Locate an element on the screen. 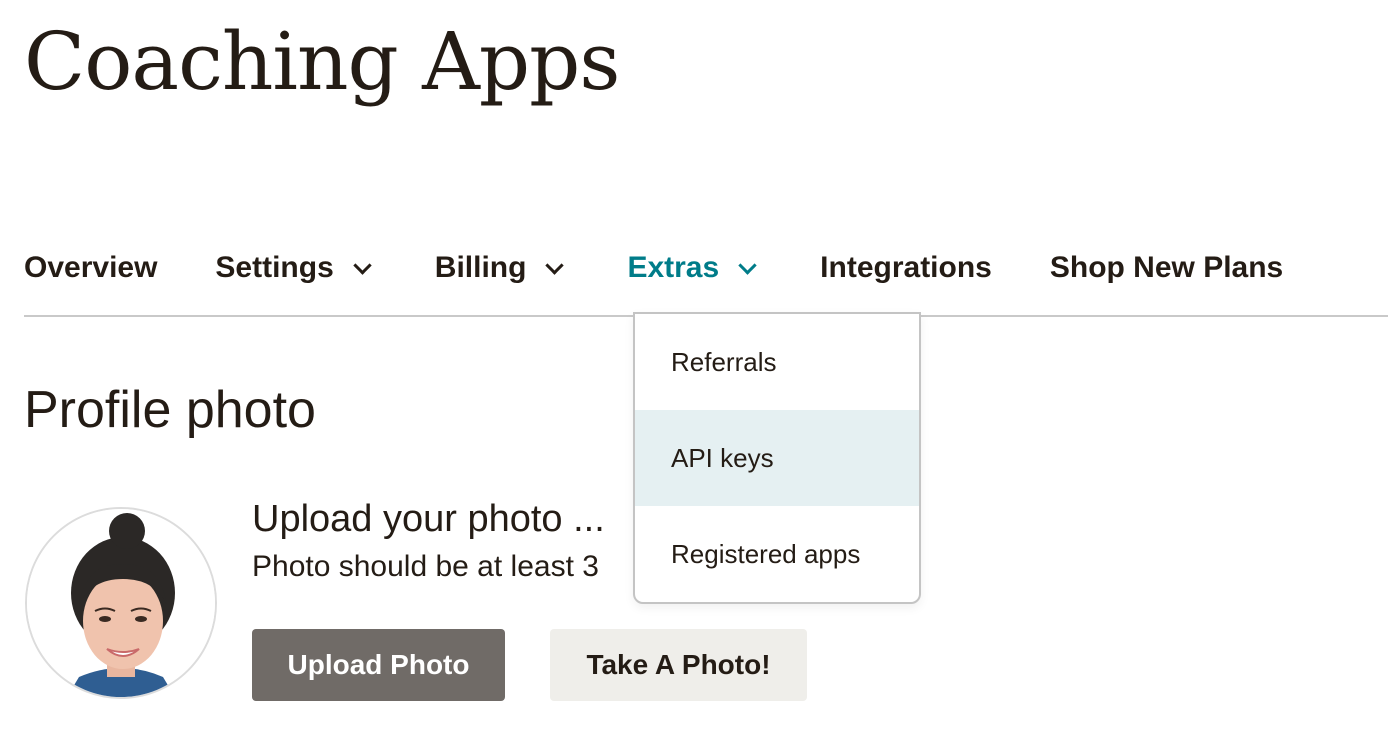 The image size is (1388, 736). nav-settings-label: Settings is located at coordinates (274, 267).